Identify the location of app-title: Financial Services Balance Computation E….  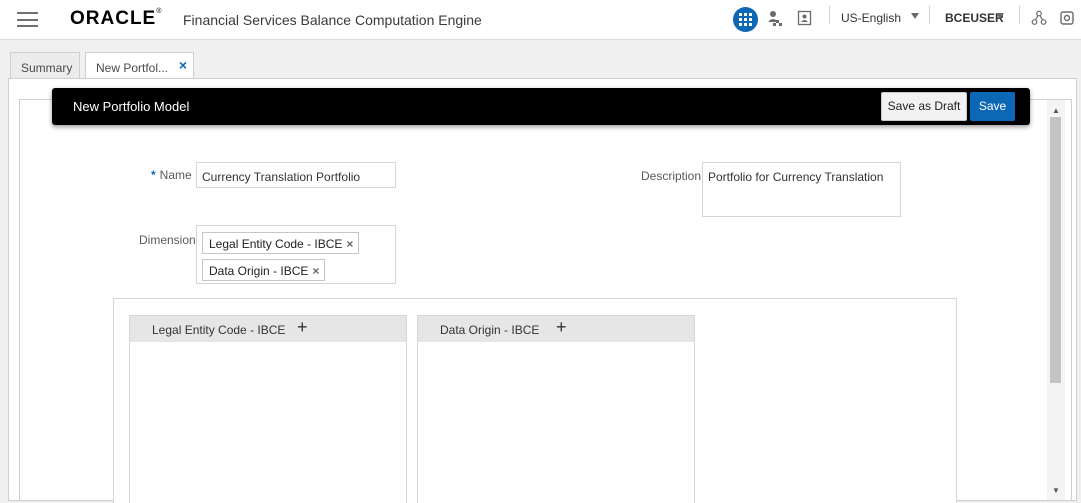
(332, 20).